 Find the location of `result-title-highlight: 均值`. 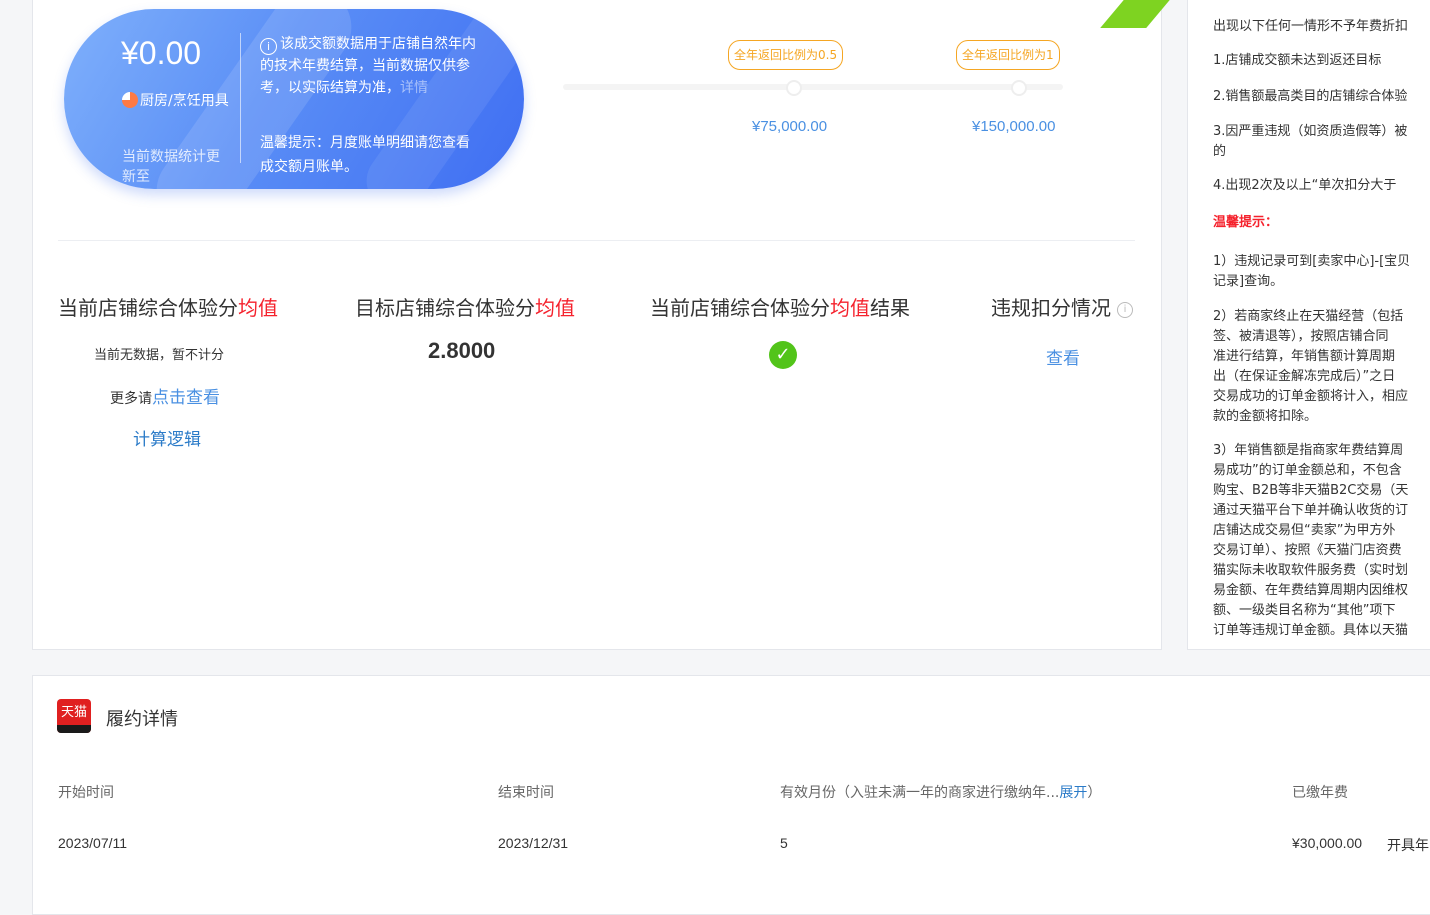

result-title-highlight: 均值 is located at coordinates (850, 308).